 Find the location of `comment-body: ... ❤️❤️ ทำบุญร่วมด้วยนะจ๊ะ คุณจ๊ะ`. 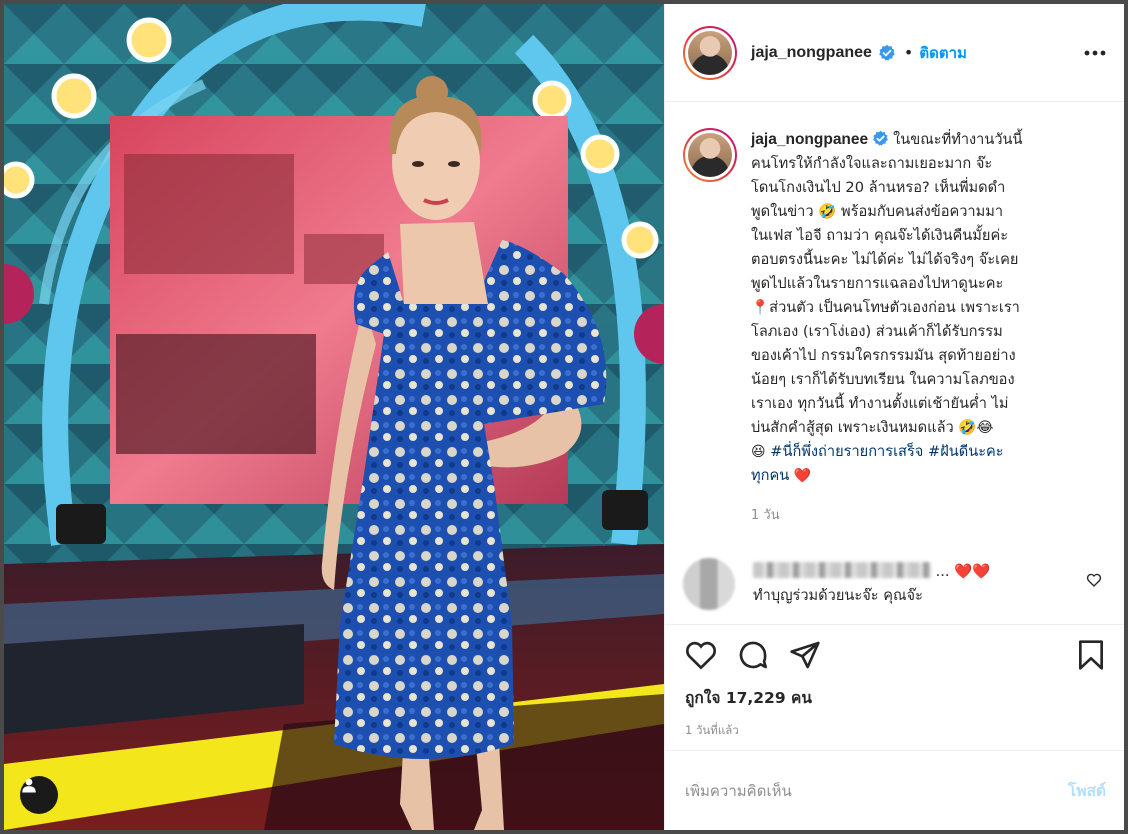

comment-body: ... ❤️❤️ ทำบุญร่วมด้วยนะจ๊ะ คุณจ๊ะ is located at coordinates (872, 584).